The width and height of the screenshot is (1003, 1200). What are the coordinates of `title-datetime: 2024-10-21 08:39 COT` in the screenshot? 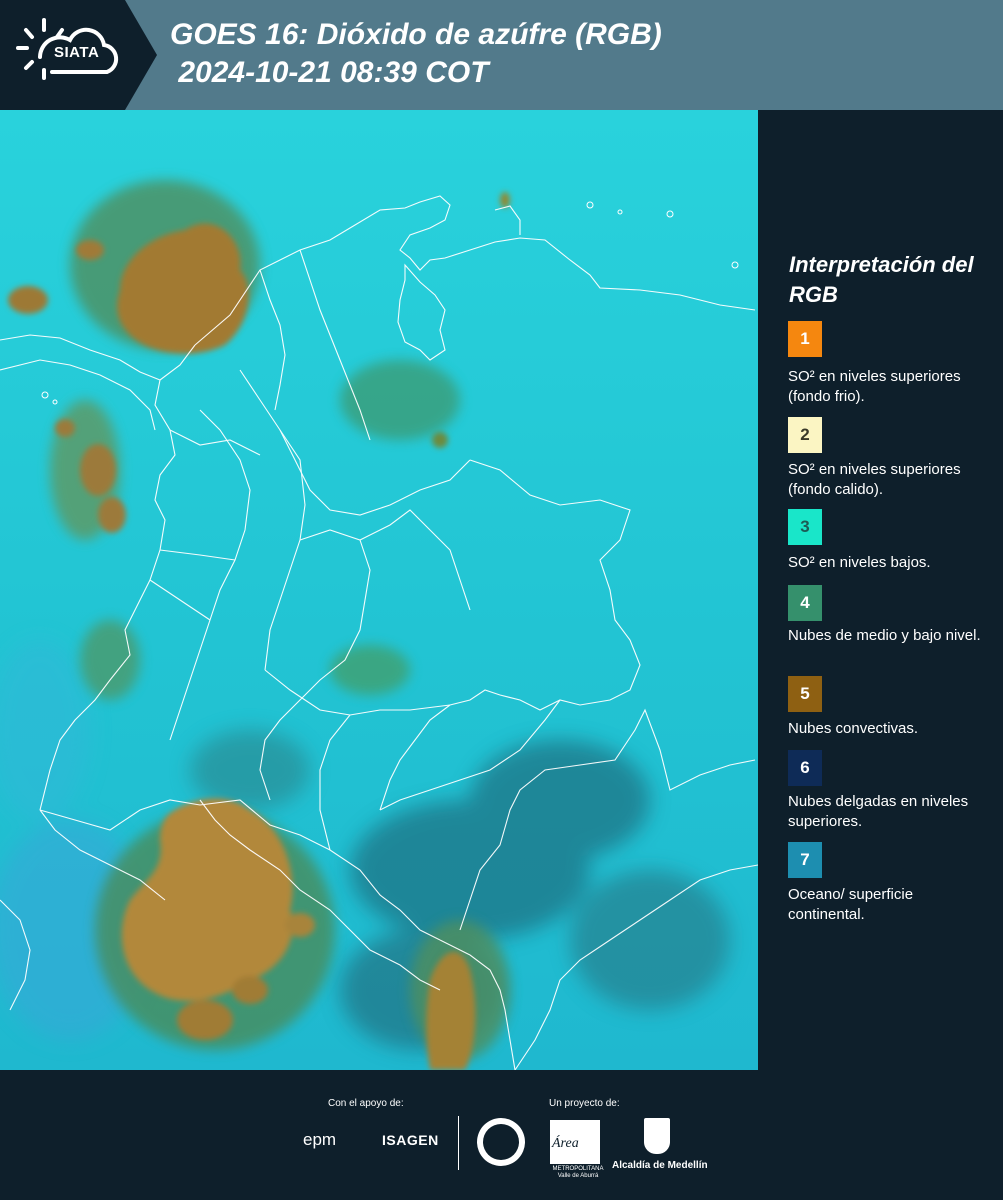 It's located at (329, 72).